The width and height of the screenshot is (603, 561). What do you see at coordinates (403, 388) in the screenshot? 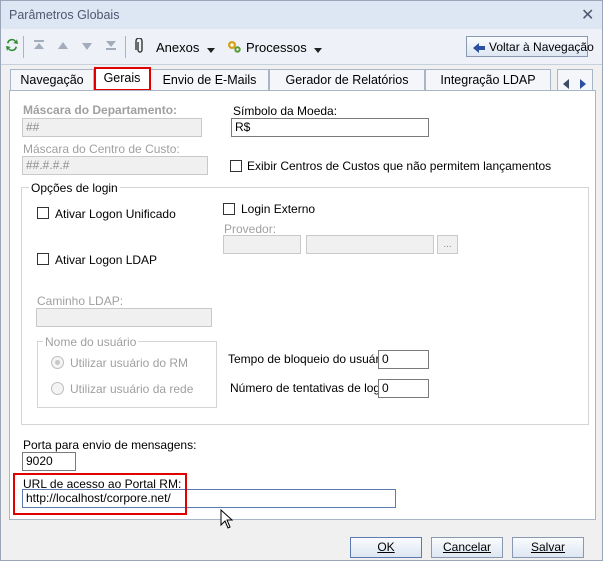
I see `numero-tentativas-field: 0` at bounding box center [403, 388].